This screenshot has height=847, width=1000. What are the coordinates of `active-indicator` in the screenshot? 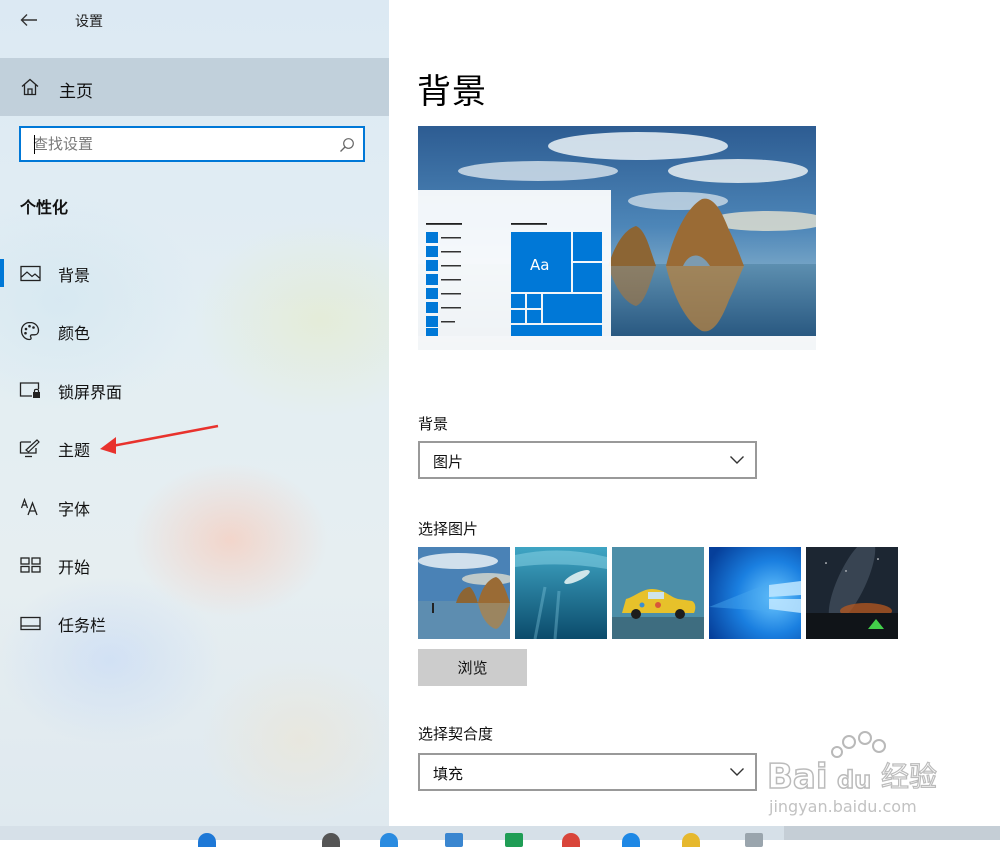 It's located at (2, 273).